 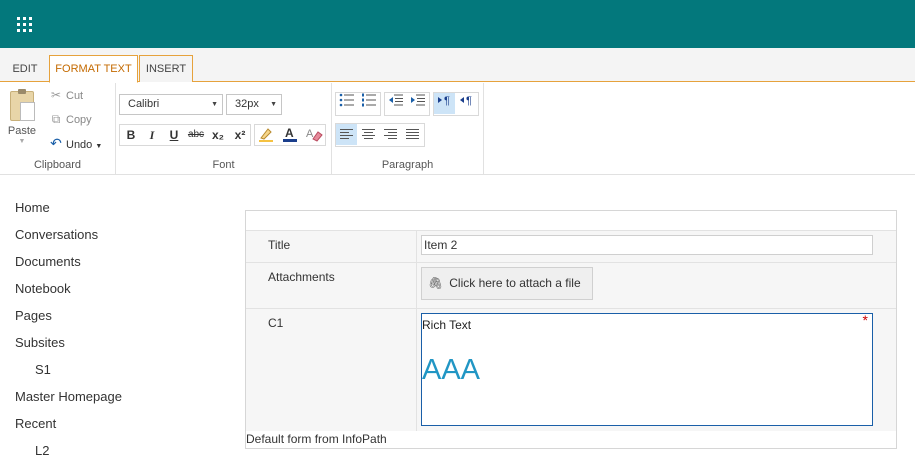 I want to click on title-label: Title, so click(x=279, y=245).